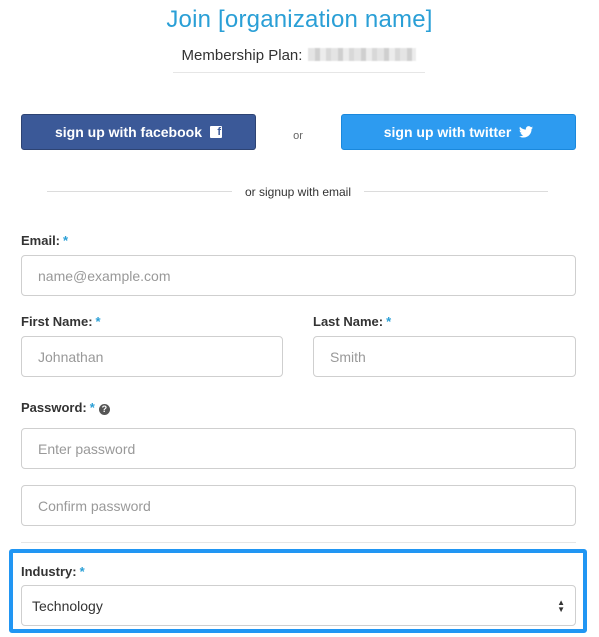  I want to click on twitter-signup-label: sign up with twitter, so click(447, 132).